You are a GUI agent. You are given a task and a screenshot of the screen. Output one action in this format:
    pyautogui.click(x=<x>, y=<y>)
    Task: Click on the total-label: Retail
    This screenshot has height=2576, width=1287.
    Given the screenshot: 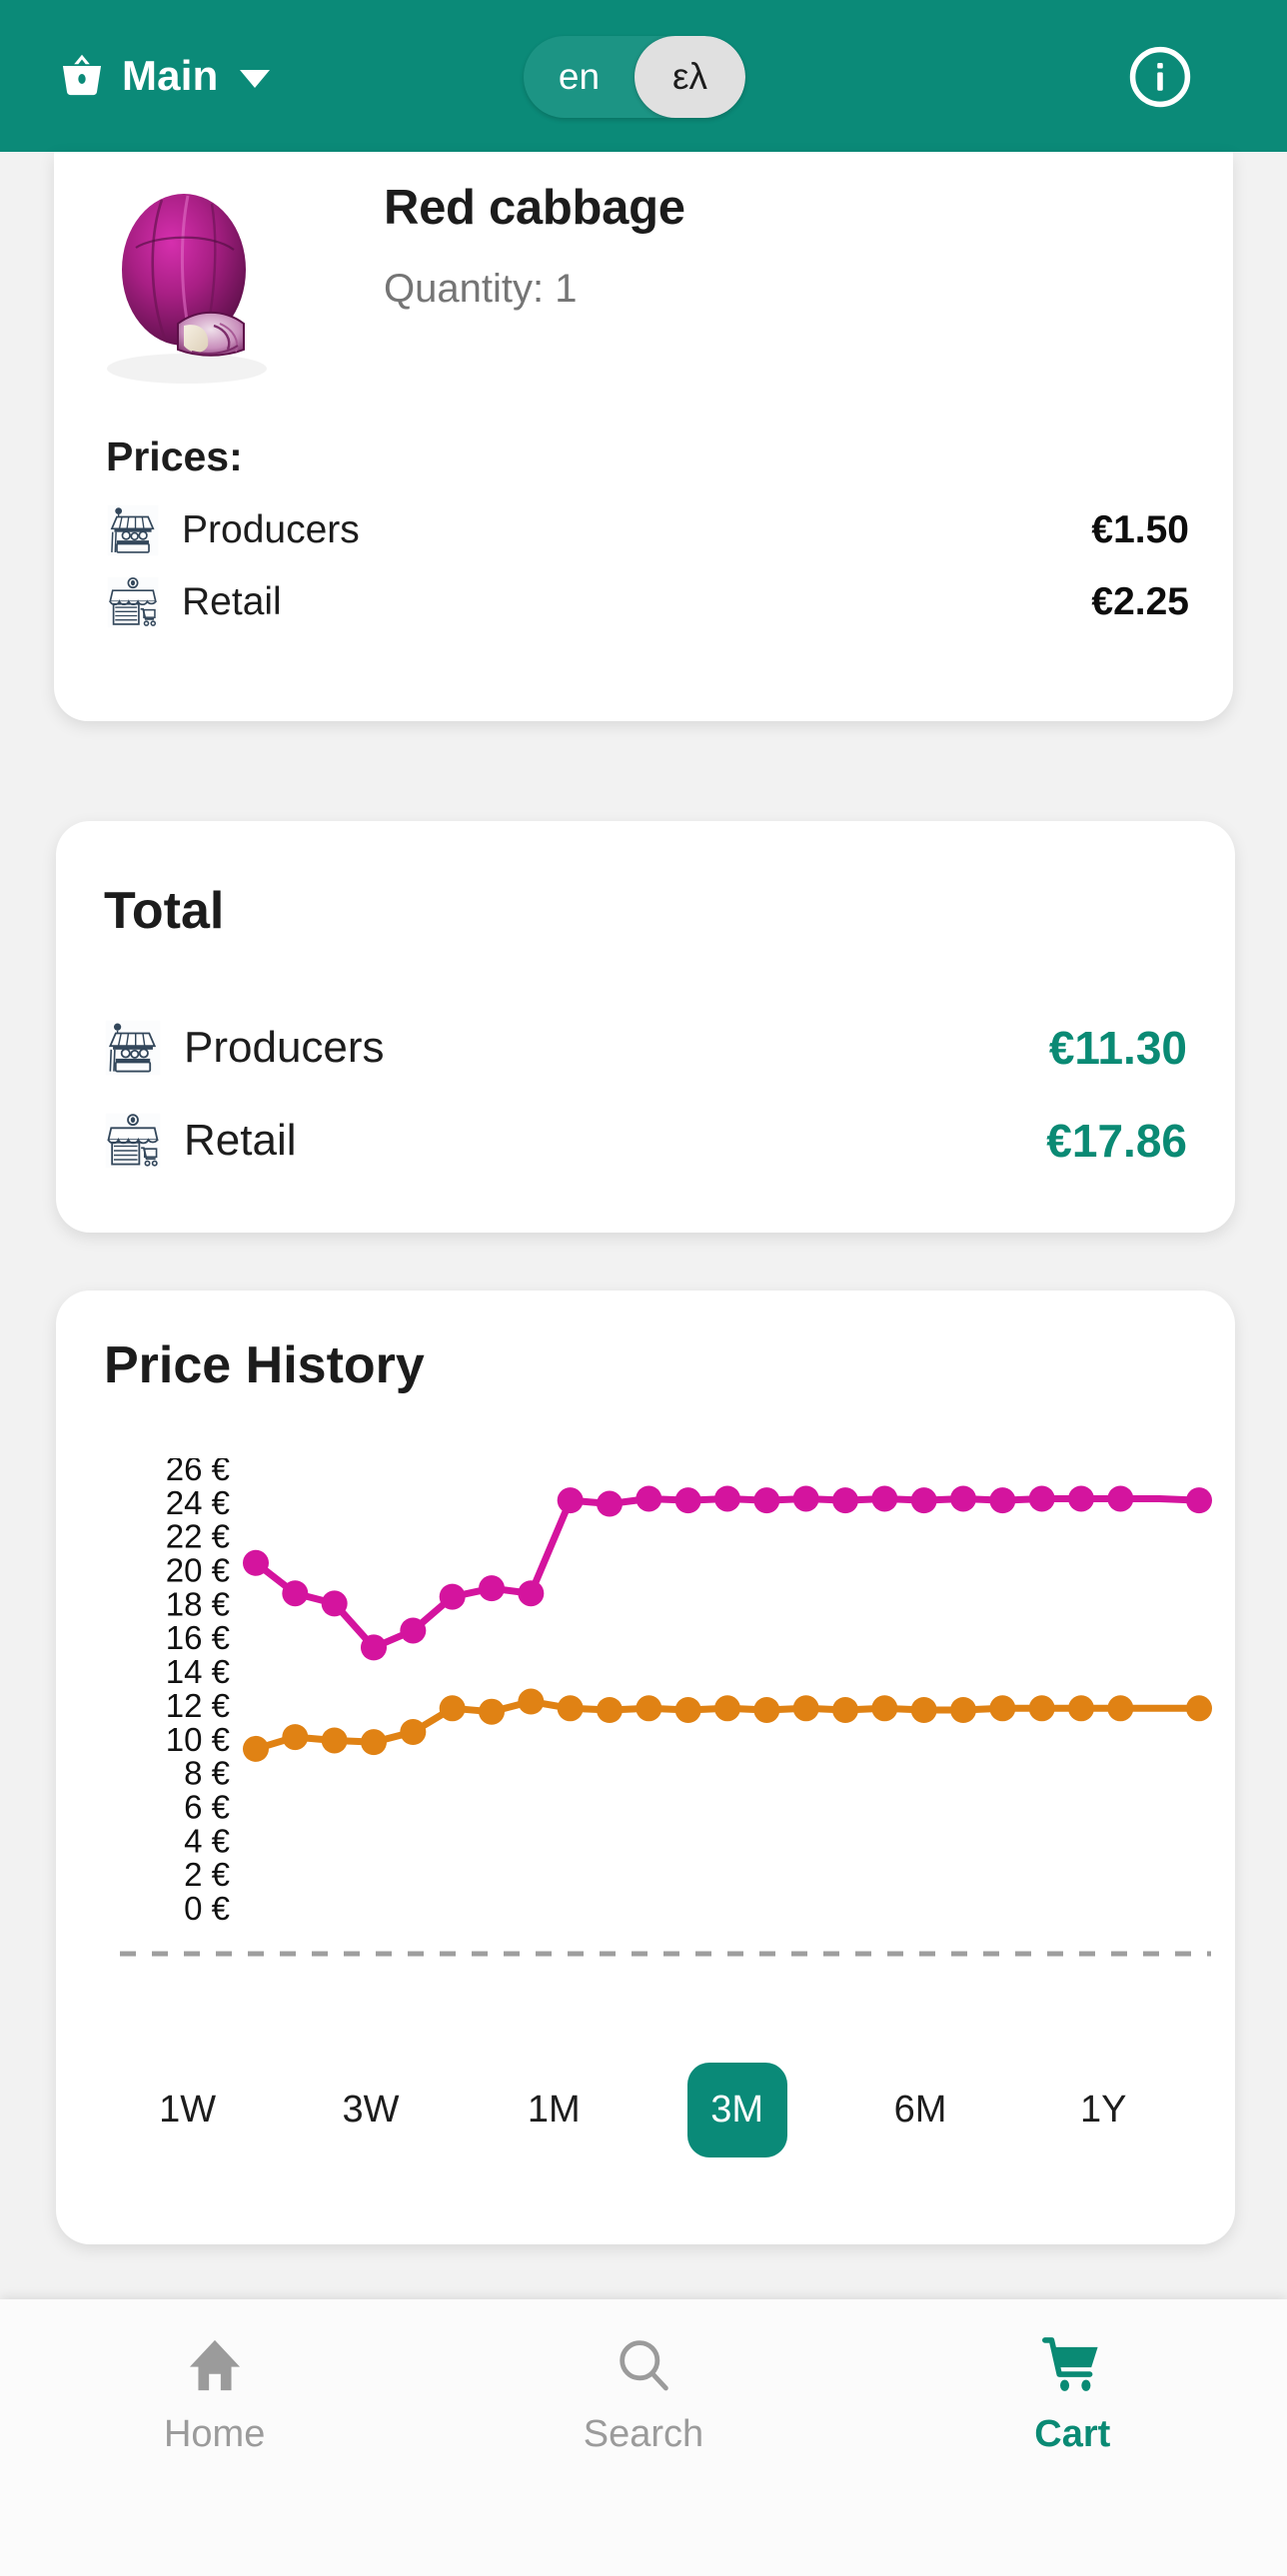 What is the action you would take?
    pyautogui.click(x=240, y=1141)
    